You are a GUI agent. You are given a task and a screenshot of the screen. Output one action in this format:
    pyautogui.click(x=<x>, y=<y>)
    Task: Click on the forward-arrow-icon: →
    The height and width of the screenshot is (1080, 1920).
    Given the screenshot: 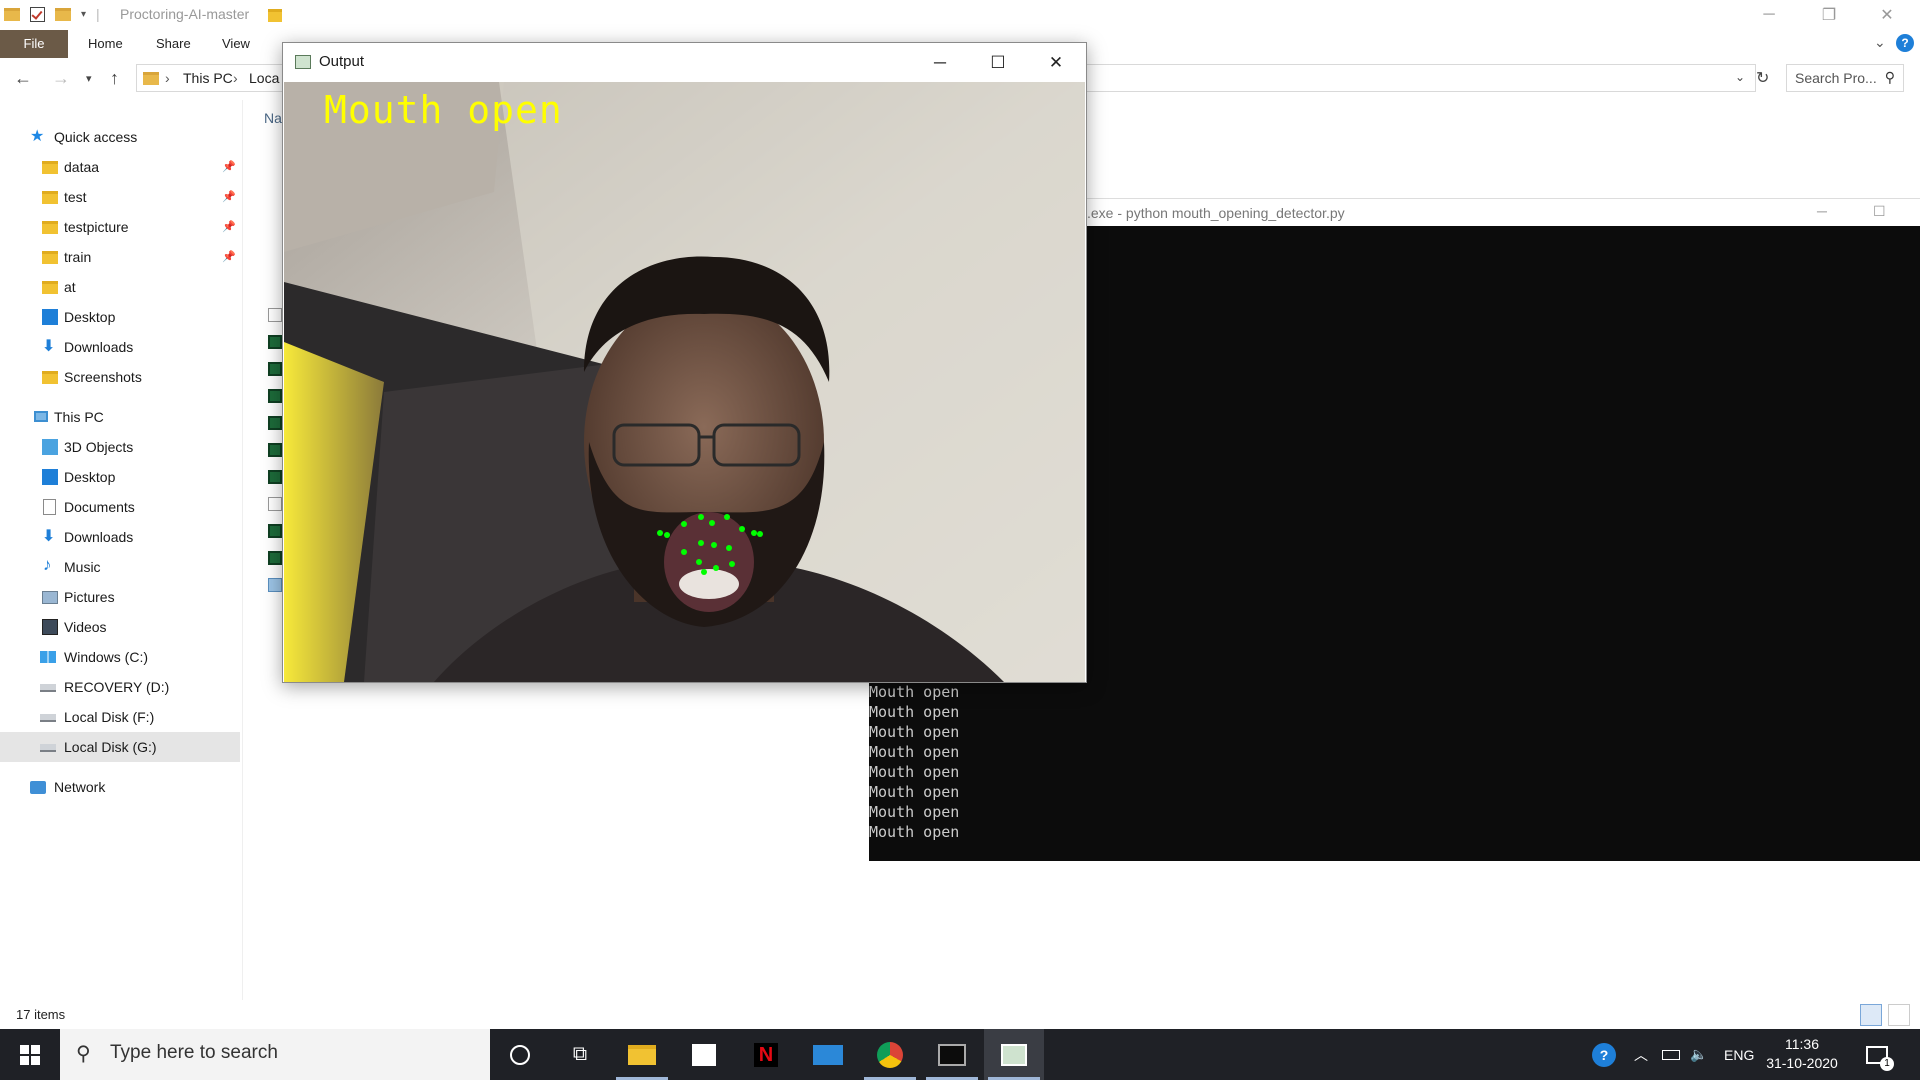 What is the action you would take?
    pyautogui.click(x=61, y=78)
    